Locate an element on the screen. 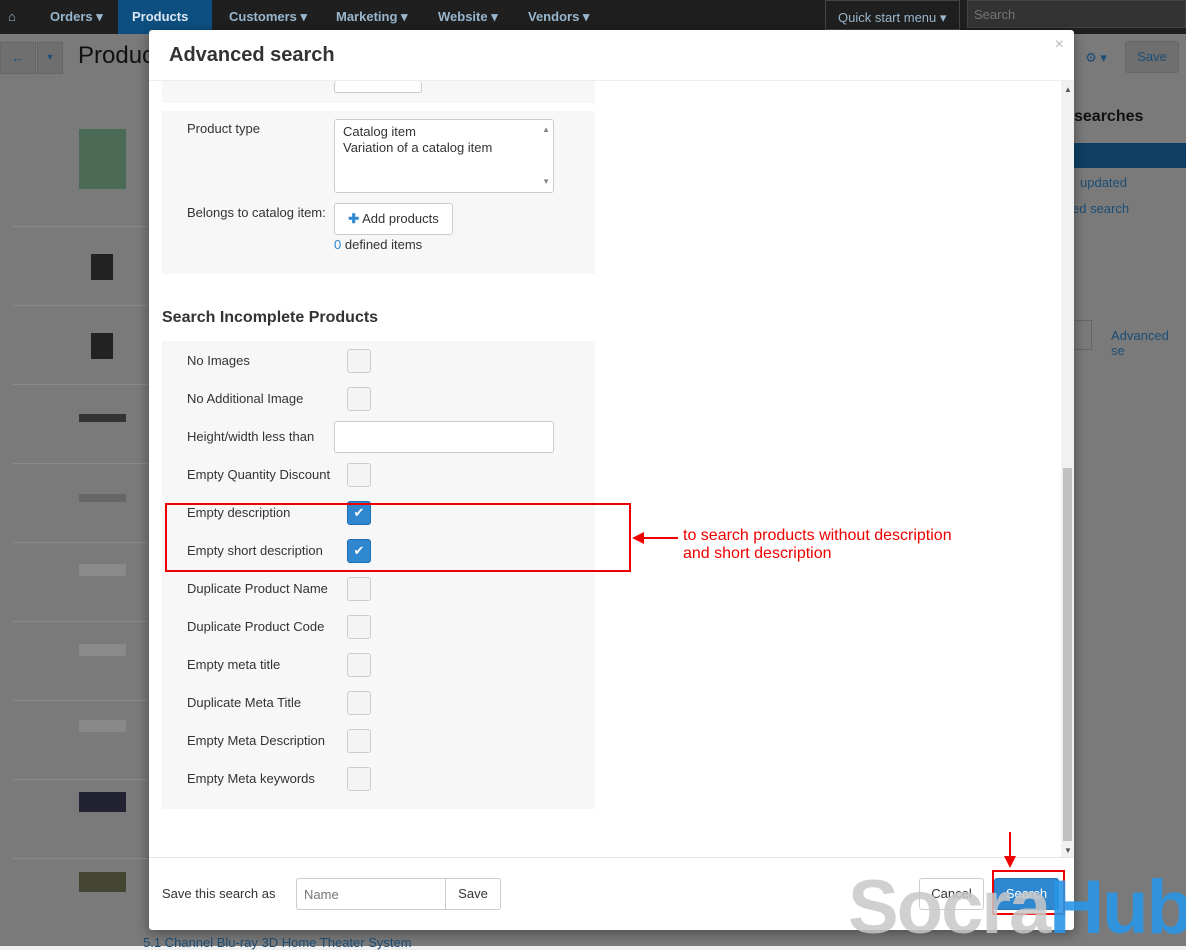 The width and height of the screenshot is (1186, 950). page-save-button: Save is located at coordinates (1152, 57).